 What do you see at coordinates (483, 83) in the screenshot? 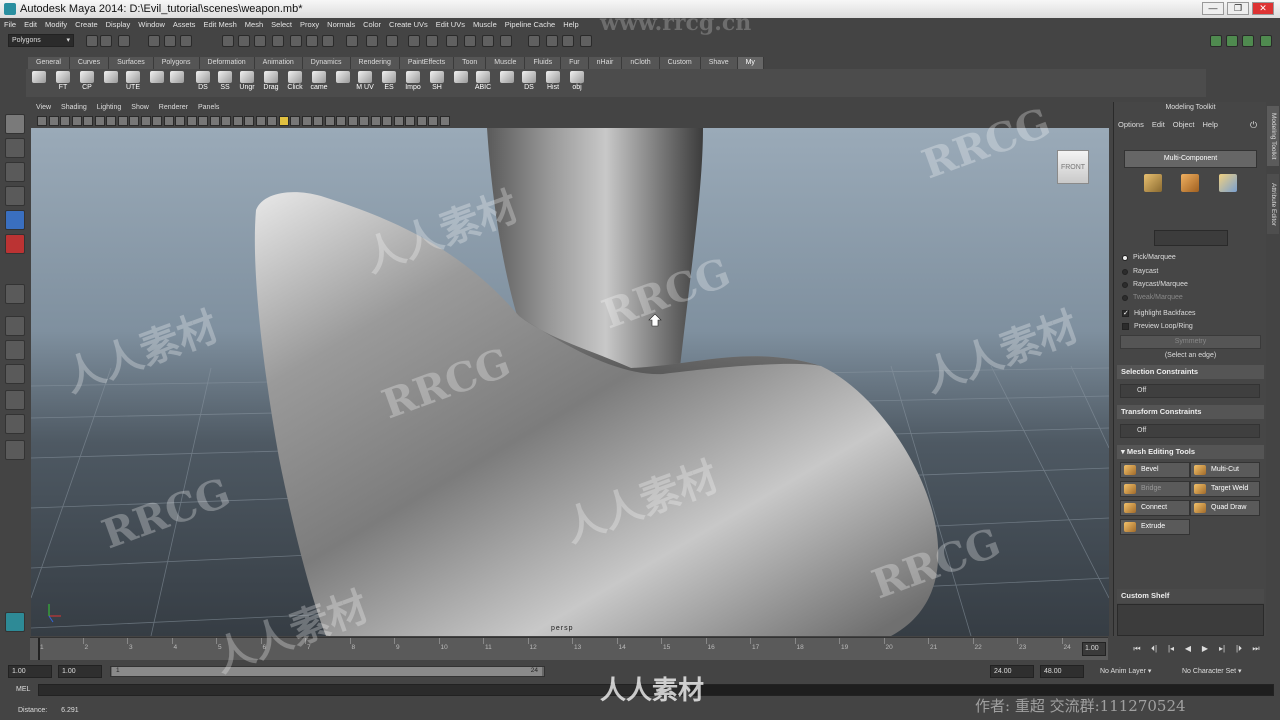
I see `shelf-button: ABIC` at bounding box center [483, 83].